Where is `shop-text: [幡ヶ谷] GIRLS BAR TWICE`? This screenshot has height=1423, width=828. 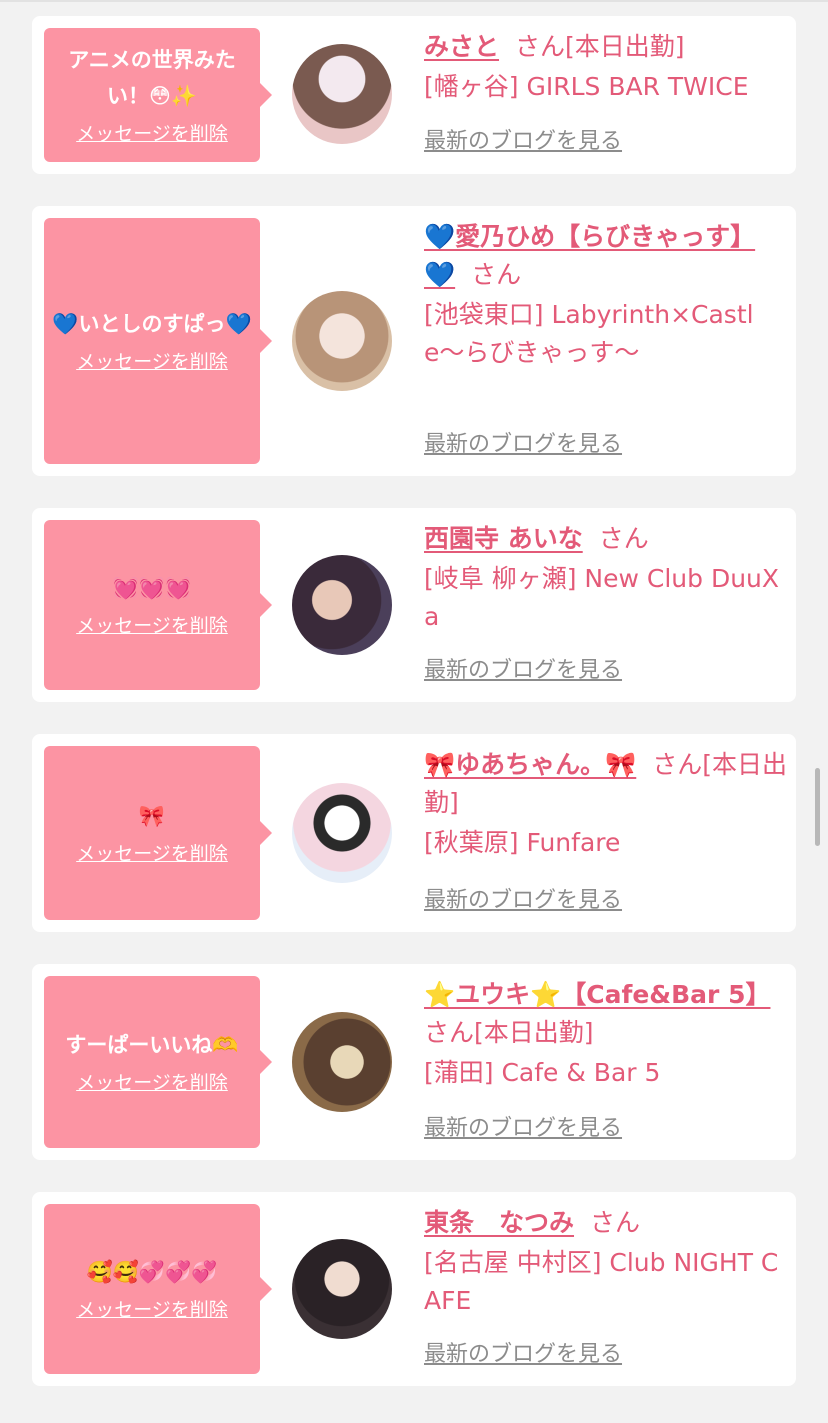
shop-text: [幡ヶ谷] GIRLS BAR TWICE is located at coordinates (586, 86).